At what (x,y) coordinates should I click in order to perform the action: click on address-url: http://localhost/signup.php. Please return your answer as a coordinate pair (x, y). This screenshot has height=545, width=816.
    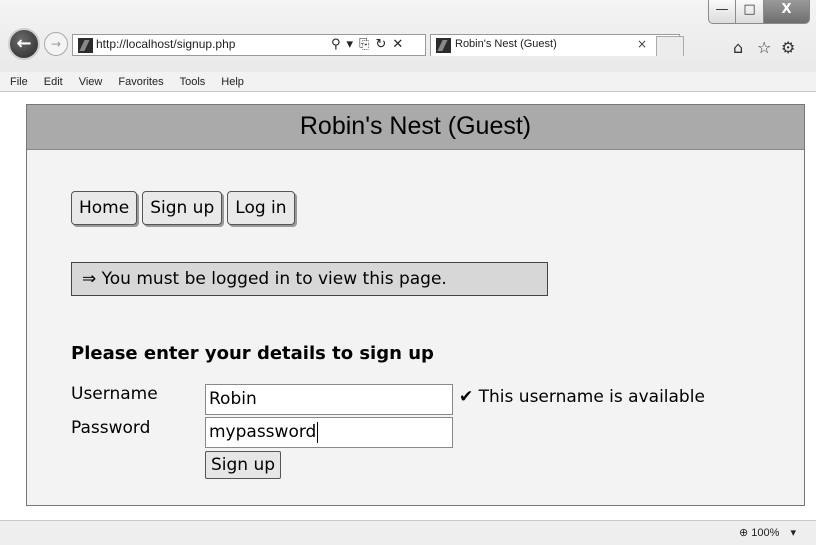
    Looking at the image, I should click on (165, 44).